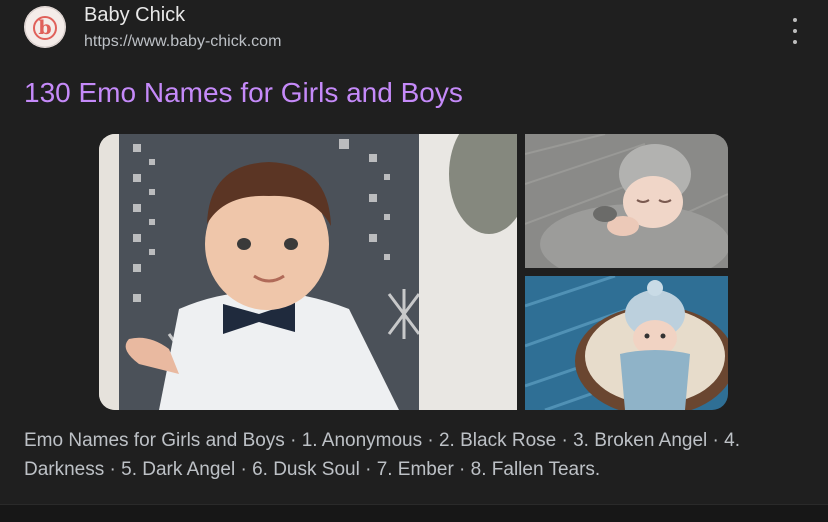  Describe the element at coordinates (182, 42) in the screenshot. I see `site-url: https://www.baby-chick.com` at that location.